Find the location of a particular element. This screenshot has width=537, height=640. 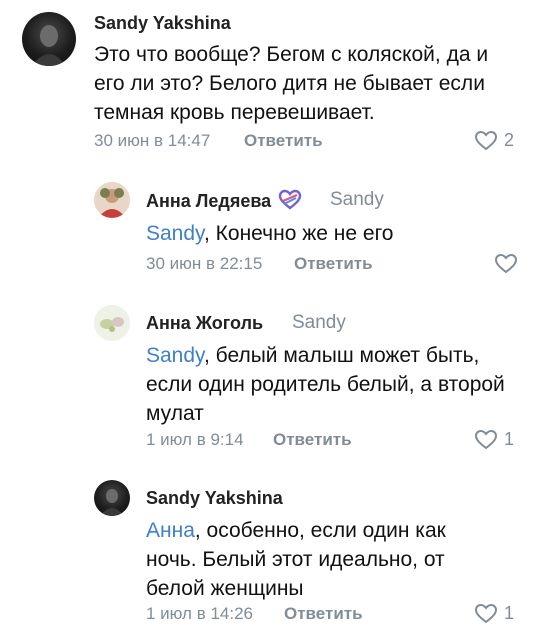

mention-link: Анна is located at coordinates (170, 530).